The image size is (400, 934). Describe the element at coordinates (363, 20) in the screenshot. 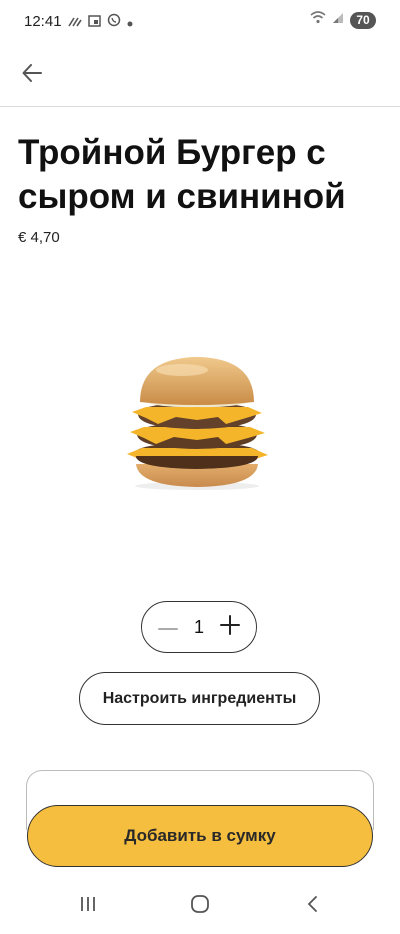

I see `battery-icon: 70` at that location.